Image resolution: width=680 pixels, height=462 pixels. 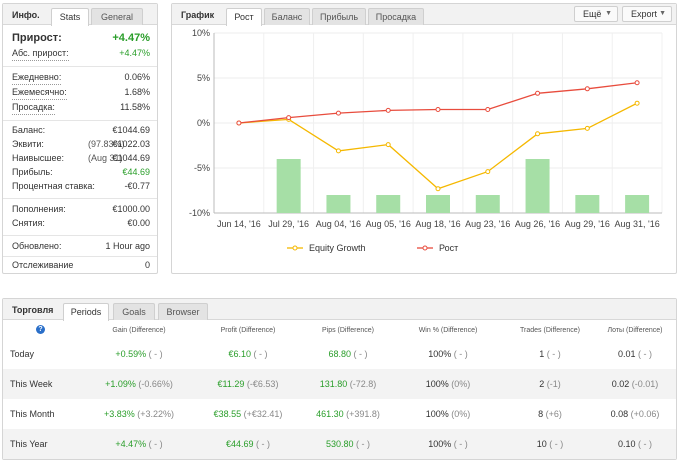 I want to click on tab-drawdown: Просадка, so click(x=396, y=16).